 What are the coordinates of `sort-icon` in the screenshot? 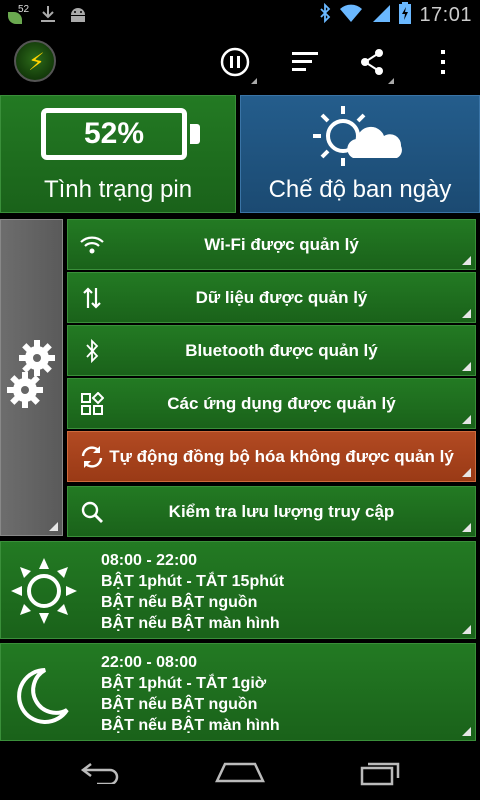 It's located at (305, 61).